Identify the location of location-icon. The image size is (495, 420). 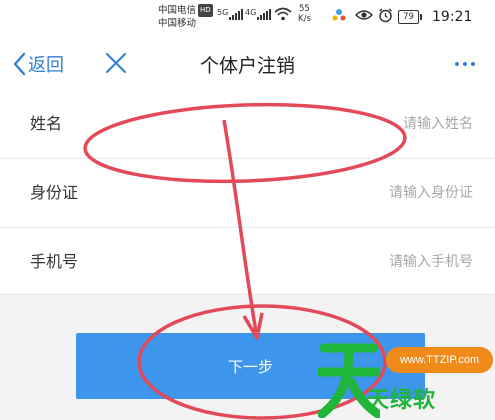
(339, 15).